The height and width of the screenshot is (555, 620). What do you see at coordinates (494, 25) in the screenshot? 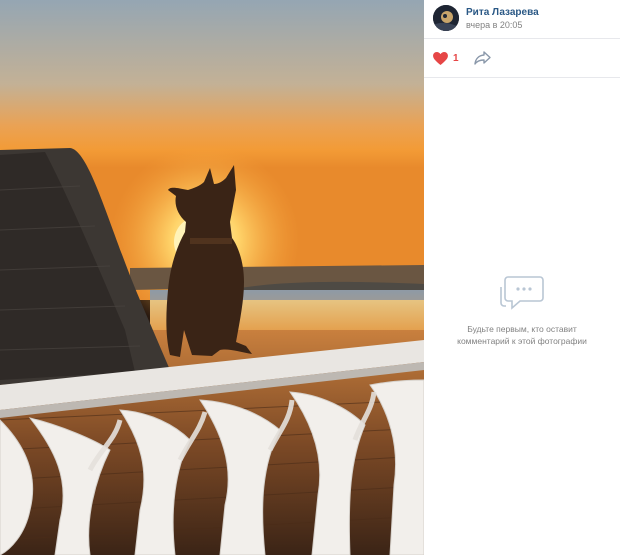
I see `post-time: вчера в 20:05` at bounding box center [494, 25].